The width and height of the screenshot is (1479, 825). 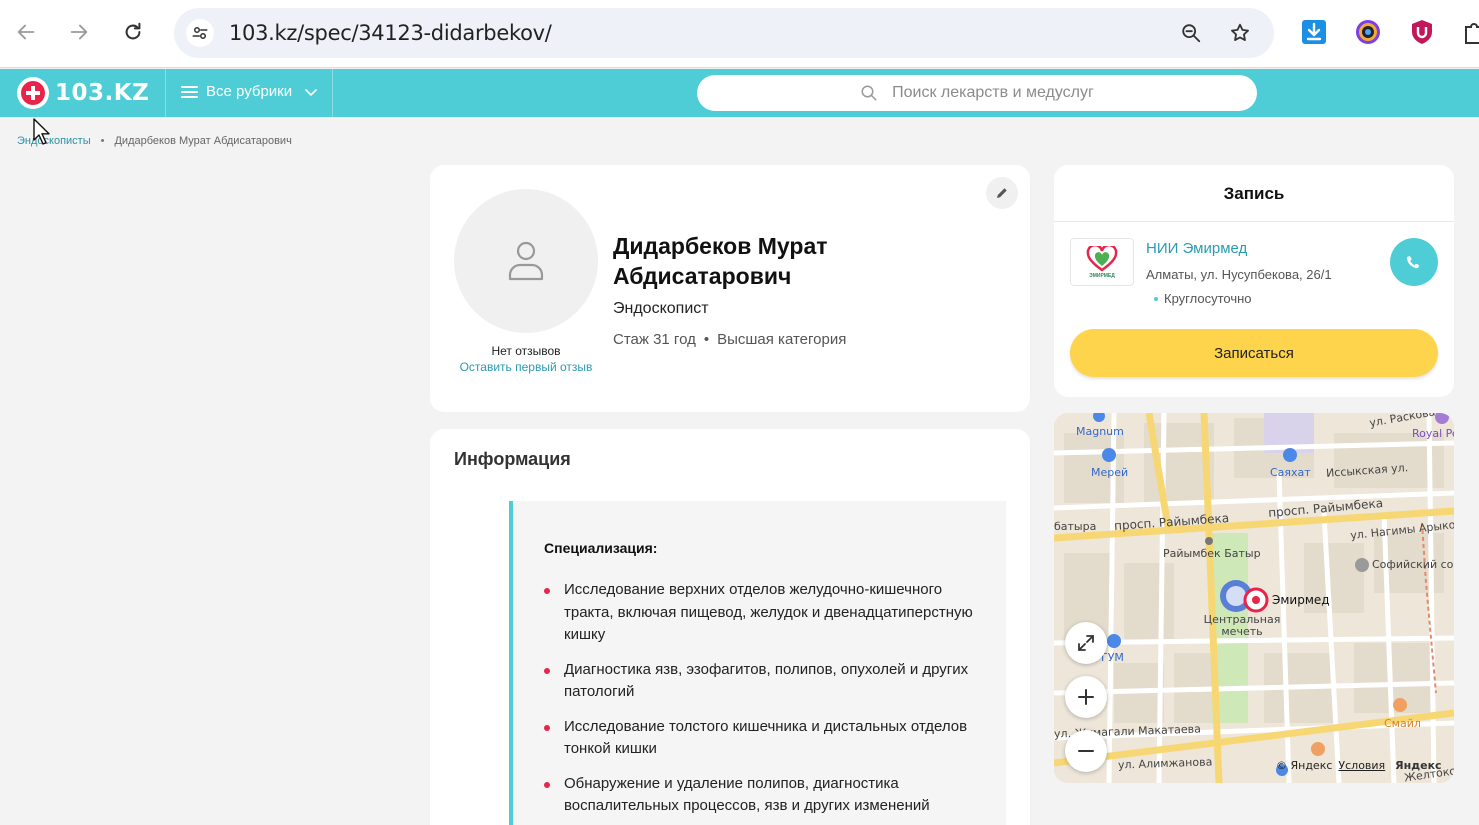 What do you see at coordinates (1191, 33) in the screenshot?
I see `zoom-icon` at bounding box center [1191, 33].